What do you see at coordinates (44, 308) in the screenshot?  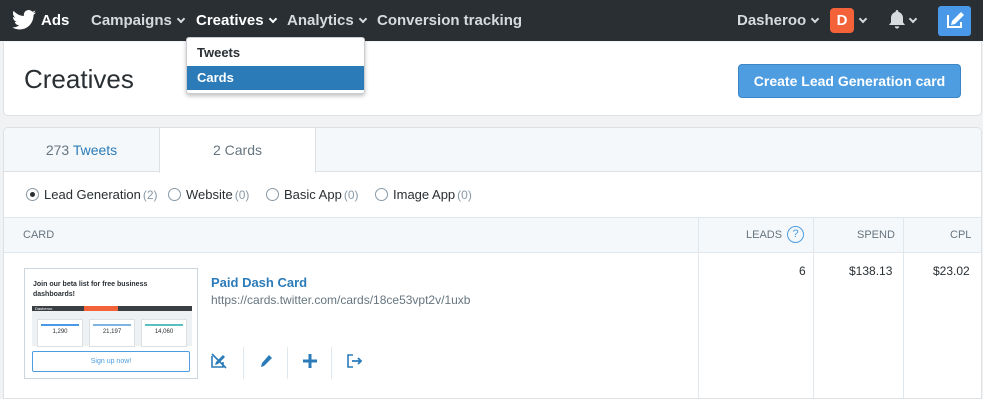 I see `thumb-brand: Dasheroo` at bounding box center [44, 308].